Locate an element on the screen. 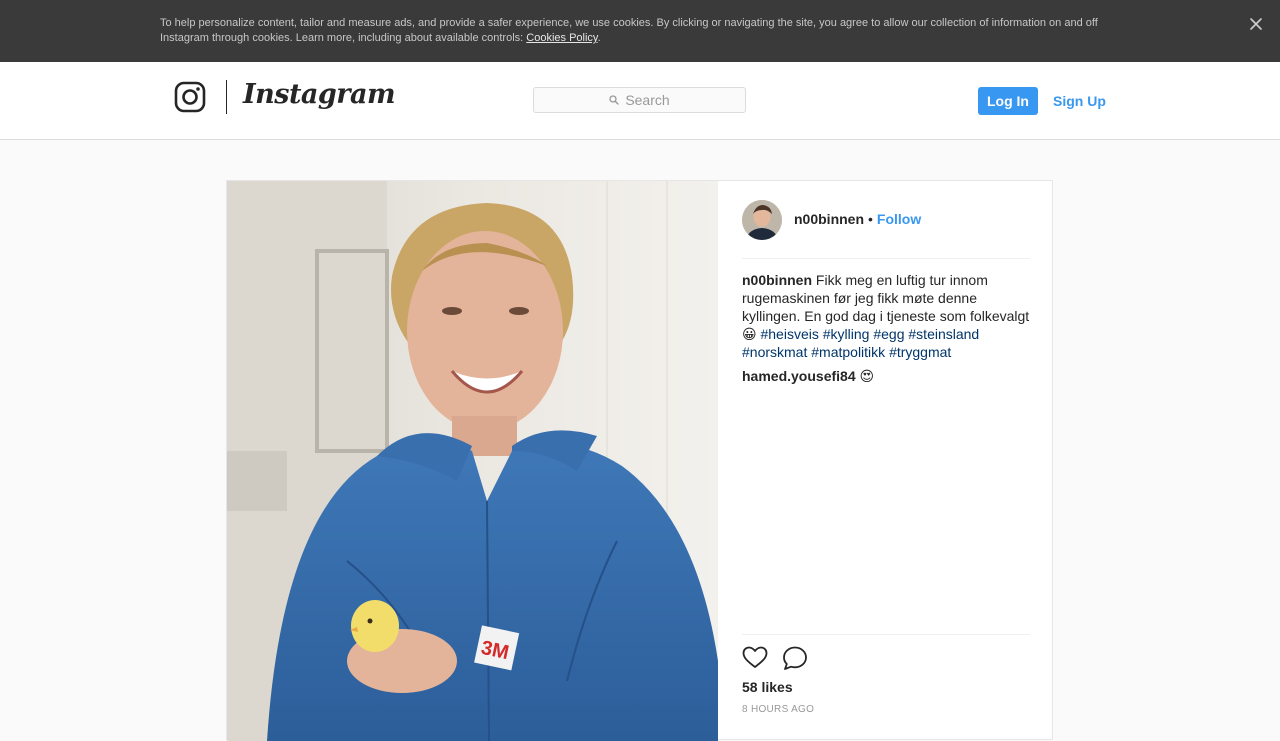  sign-up-link: Sign Up is located at coordinates (1079, 101).